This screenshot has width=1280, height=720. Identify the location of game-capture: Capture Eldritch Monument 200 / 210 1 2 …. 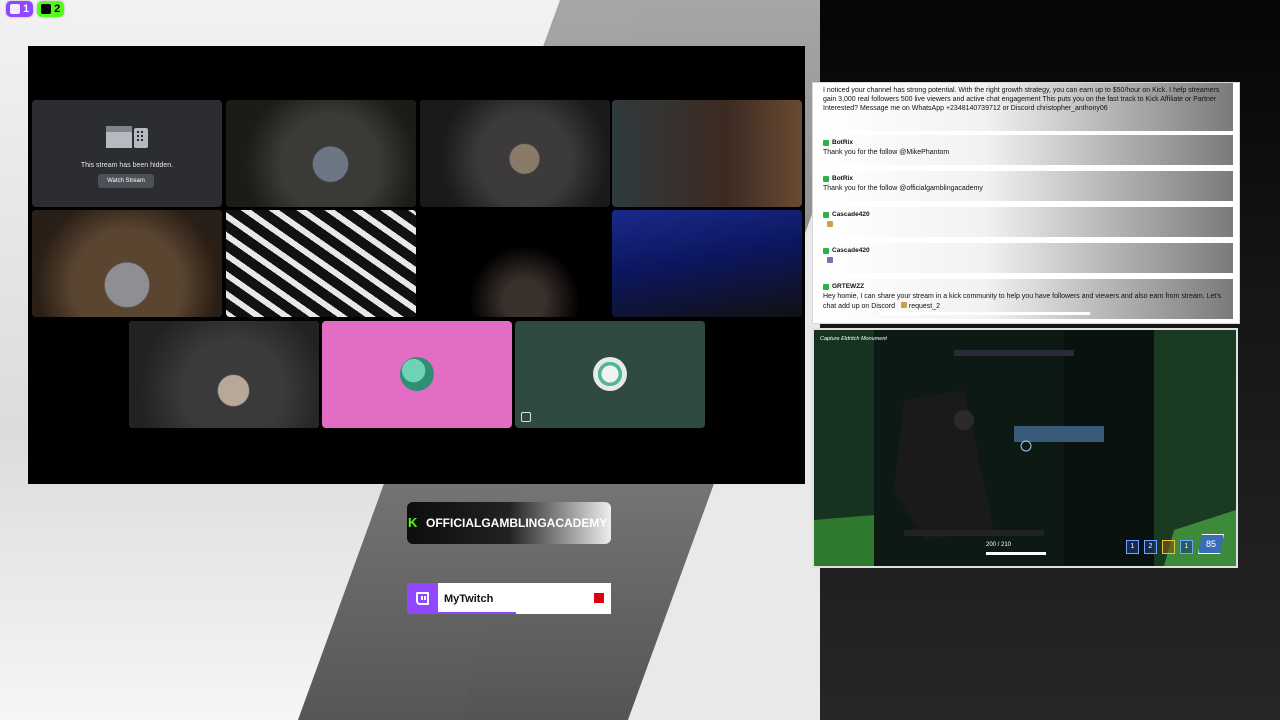
(1025, 448).